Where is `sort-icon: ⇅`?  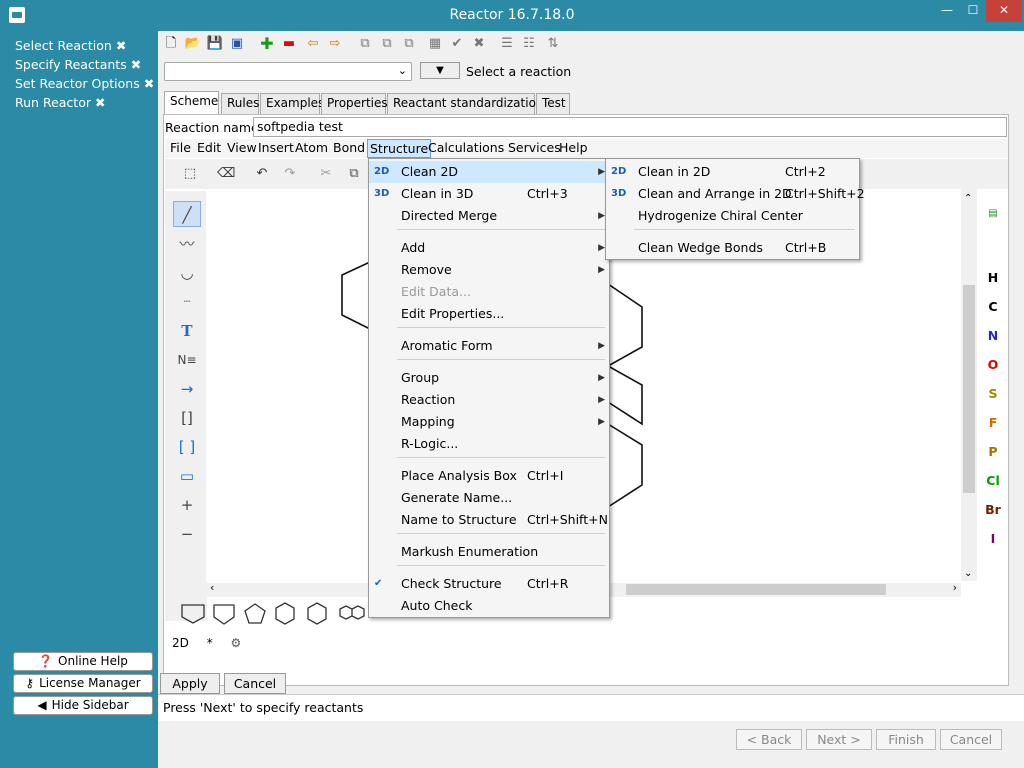 sort-icon: ⇅ is located at coordinates (553, 44).